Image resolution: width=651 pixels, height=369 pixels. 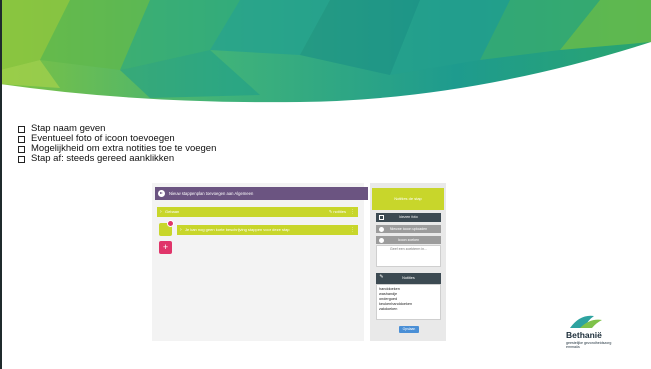 I want to click on bullet-text: Stap af: steeds gereed aanklikken, so click(x=103, y=158).